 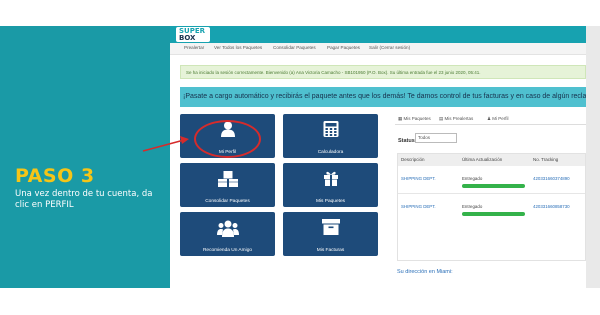 I want to click on tile-label: Recomienda Un Amigo, so click(x=227, y=250).